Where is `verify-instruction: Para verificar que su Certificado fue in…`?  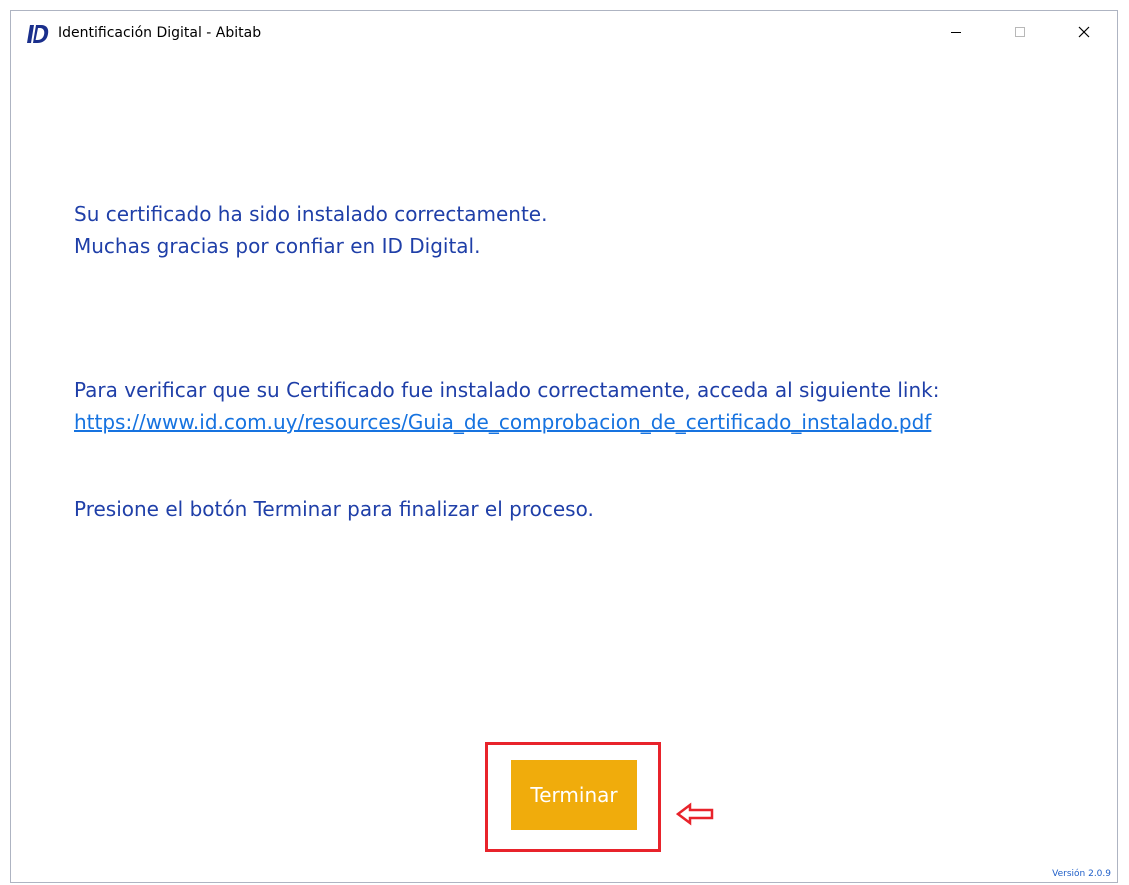
verify-instruction: Para verificar que su Certificado fue in… is located at coordinates (507, 390).